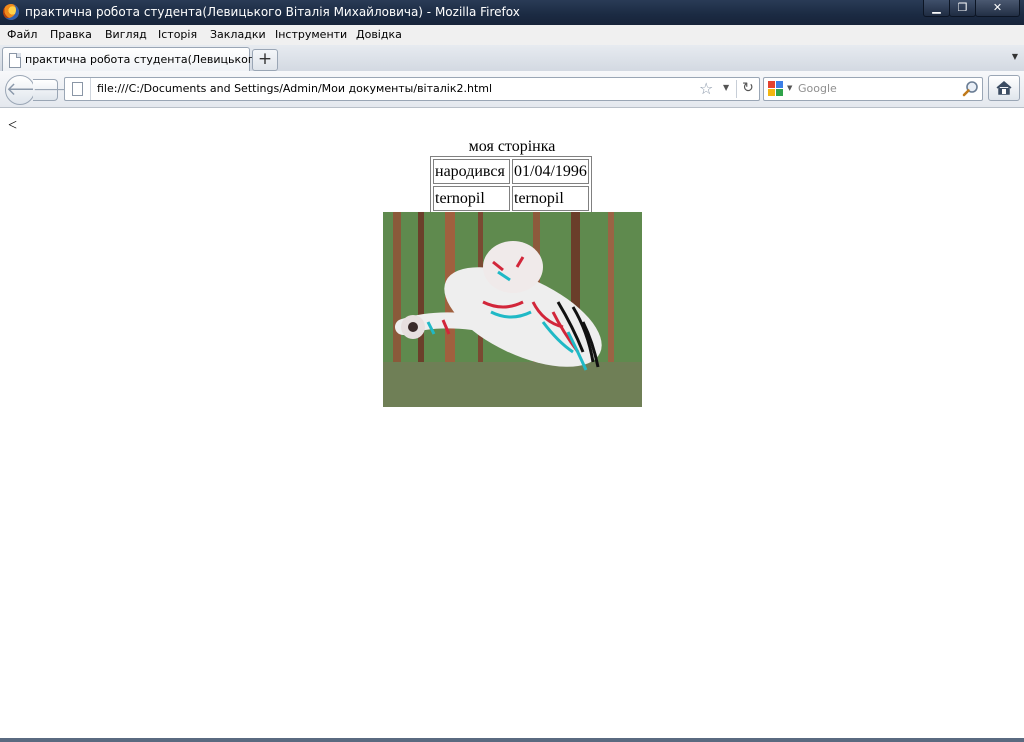 This screenshot has height=742, width=1024. What do you see at coordinates (511, 171) in the screenshot?
I see `table-row: народився 01/04/1996` at bounding box center [511, 171].